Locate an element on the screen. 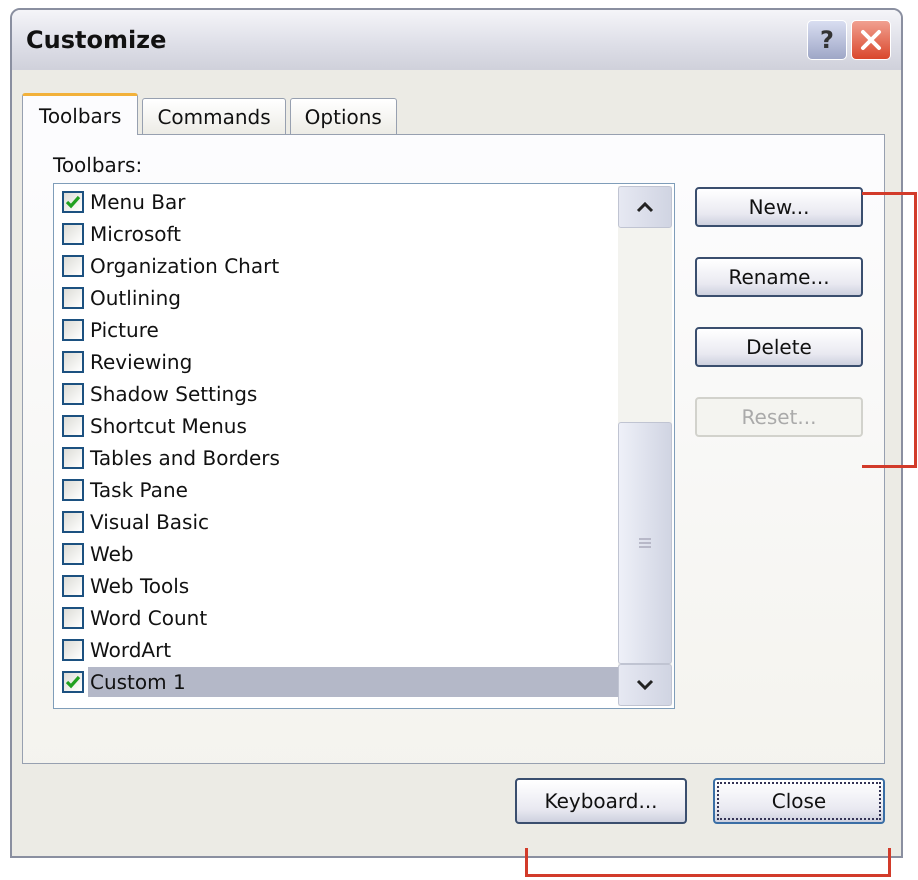 The height and width of the screenshot is (880, 918). scroll-down-button is located at coordinates (645, 685).